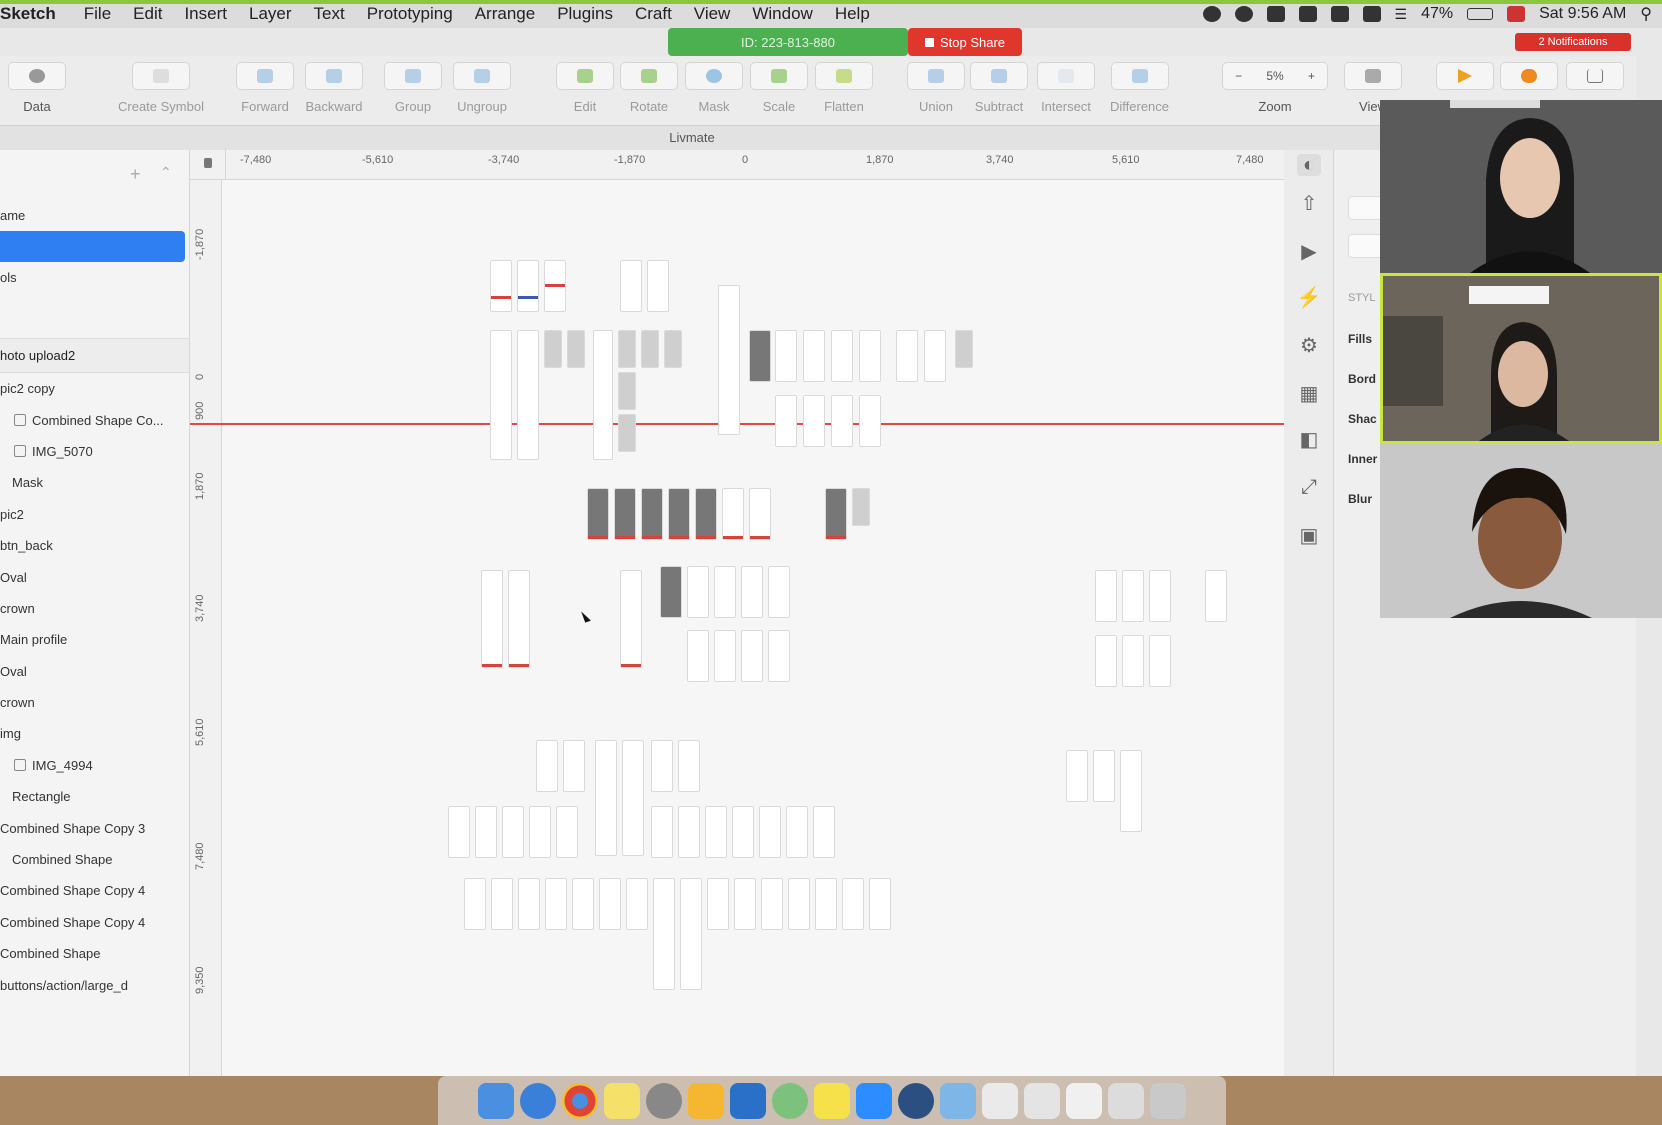 The height and width of the screenshot is (1125, 1662). What do you see at coordinates (1238, 76) in the screenshot?
I see `zoom-out-icon: −` at bounding box center [1238, 76].